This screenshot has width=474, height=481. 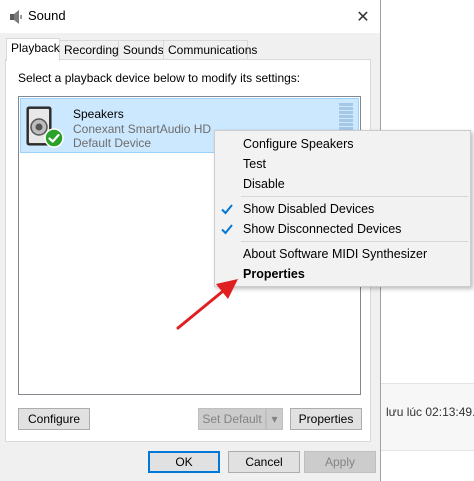 I want to click on title-bar: Sound ✕, so click(x=190, y=16).